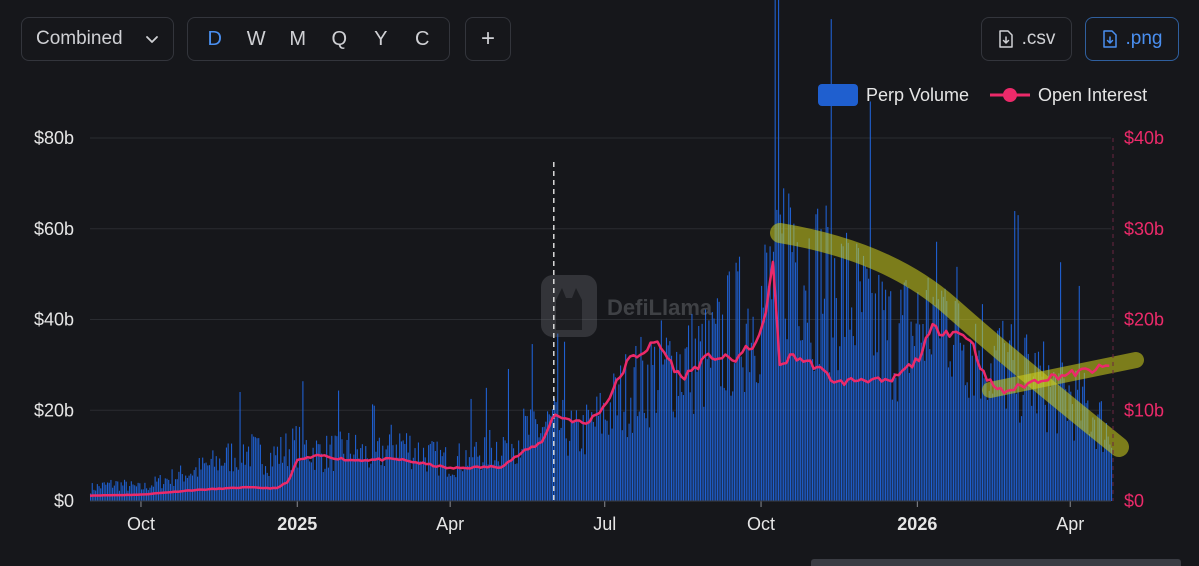 This screenshot has width=1199, height=566. What do you see at coordinates (64, 501) in the screenshot?
I see `left-axis-tick: $0` at bounding box center [64, 501].